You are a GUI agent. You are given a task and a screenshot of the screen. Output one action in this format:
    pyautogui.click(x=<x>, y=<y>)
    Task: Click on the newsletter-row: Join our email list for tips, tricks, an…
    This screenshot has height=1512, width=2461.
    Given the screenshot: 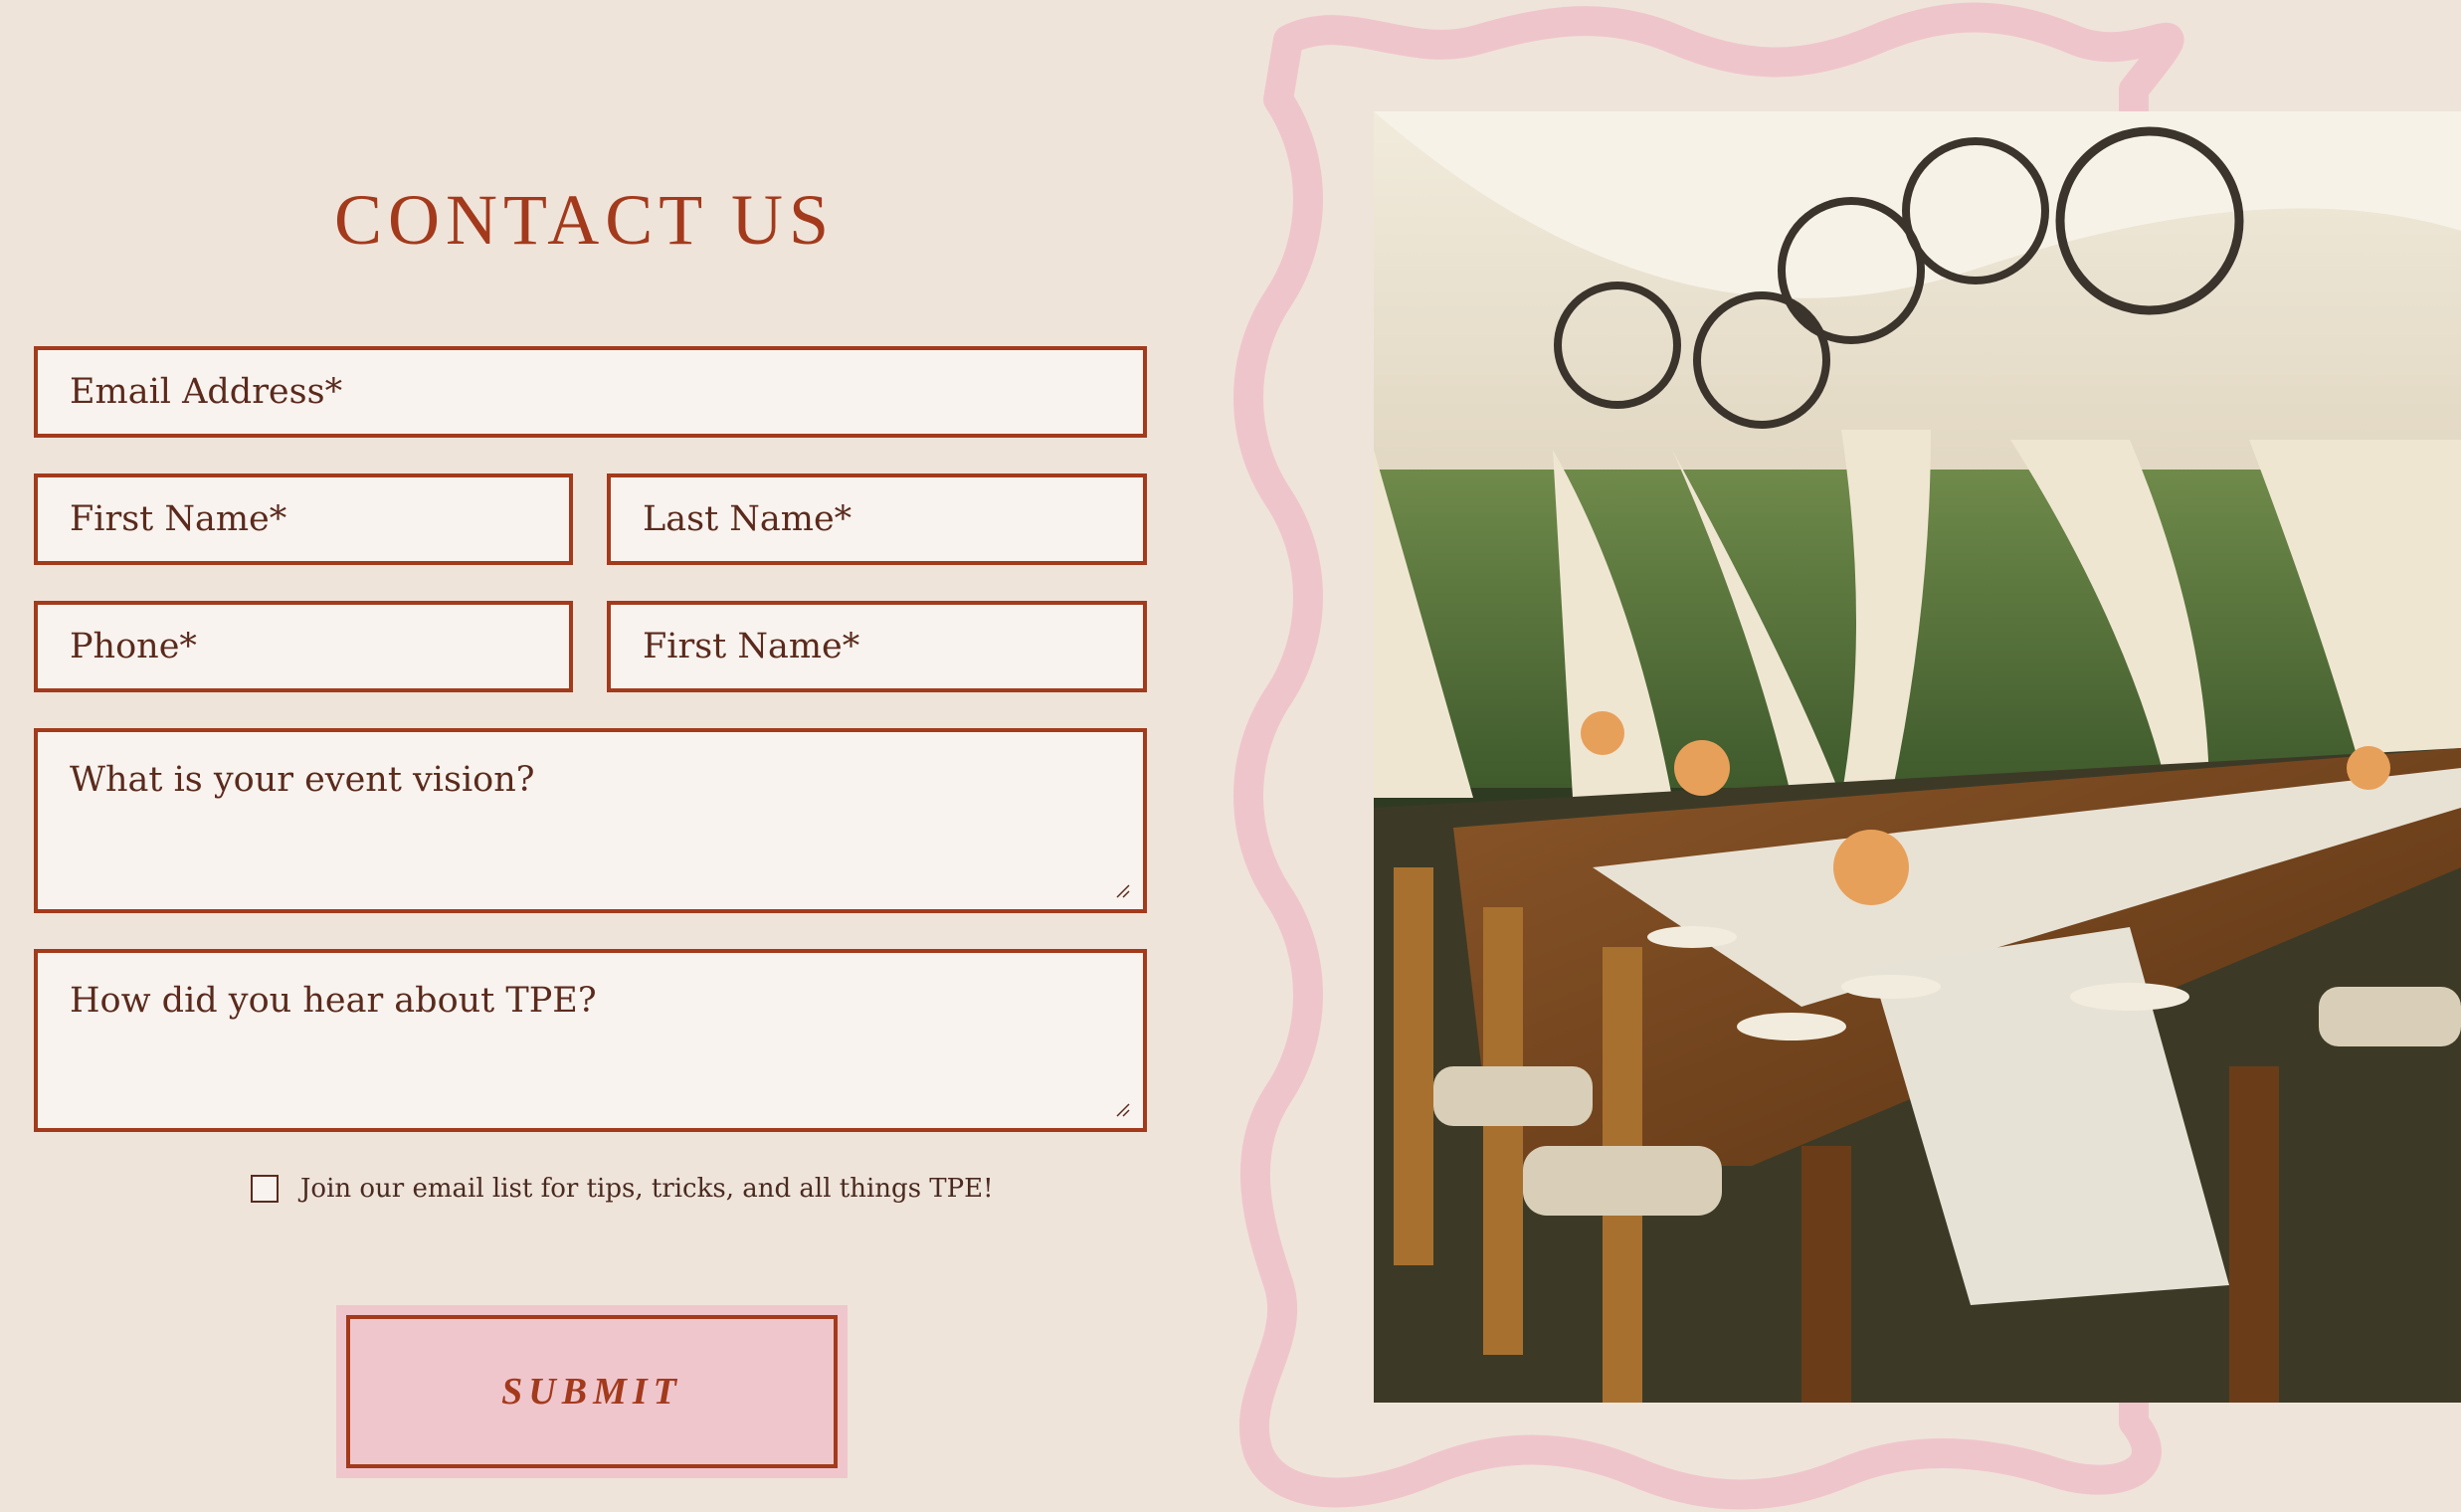 What is the action you would take?
    pyautogui.click(x=622, y=1189)
    